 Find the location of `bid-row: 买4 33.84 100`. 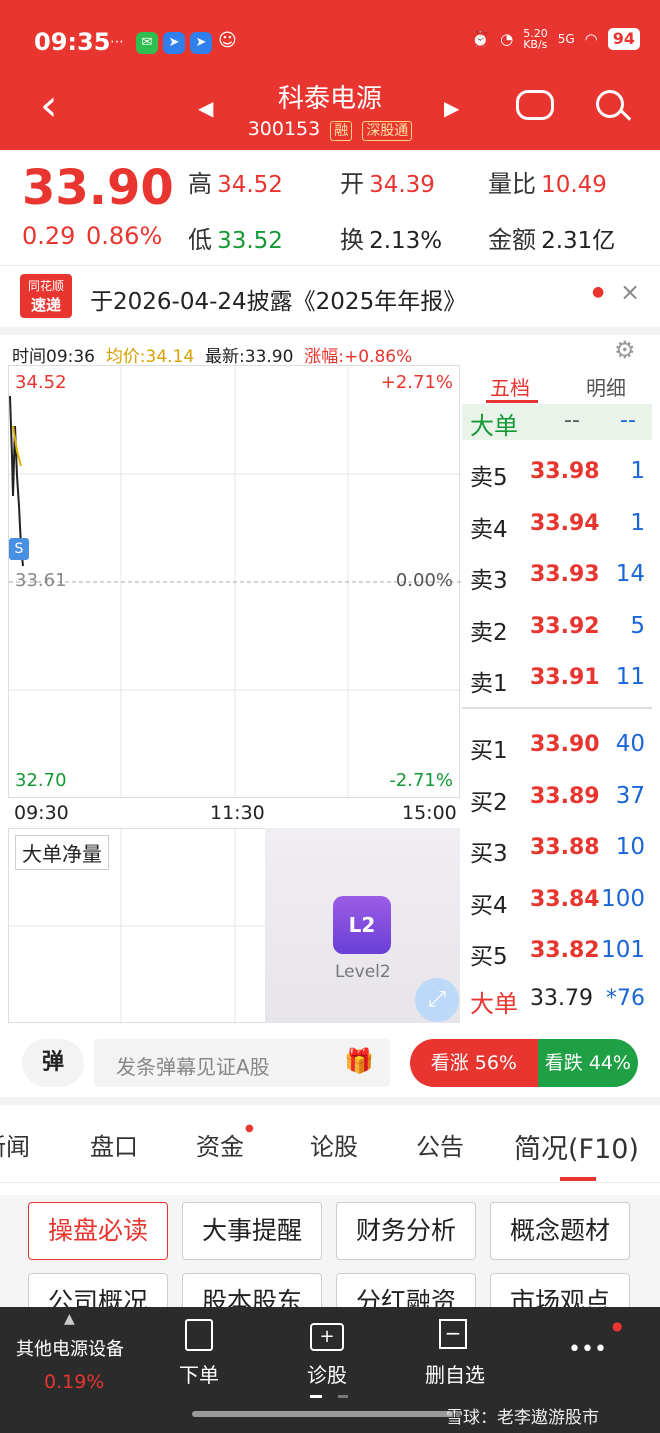

bid-row: 买4 33.84 100 is located at coordinates (560, 900).